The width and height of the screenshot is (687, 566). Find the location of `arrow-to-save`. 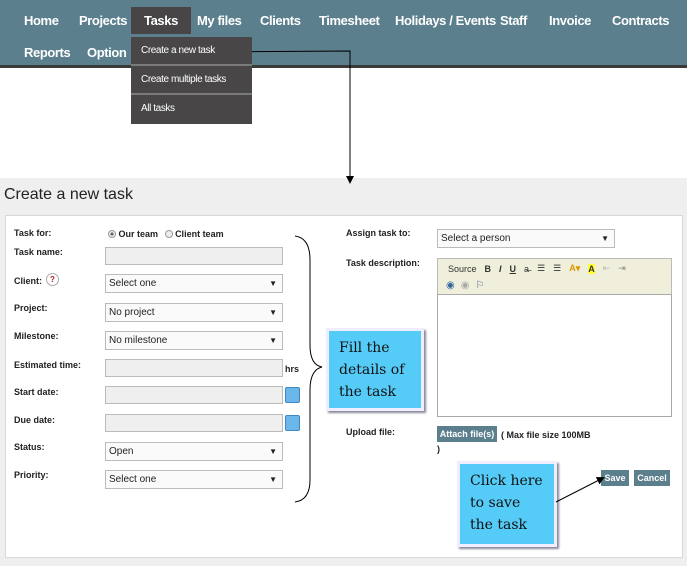

arrow-to-save is located at coordinates (580, 490).